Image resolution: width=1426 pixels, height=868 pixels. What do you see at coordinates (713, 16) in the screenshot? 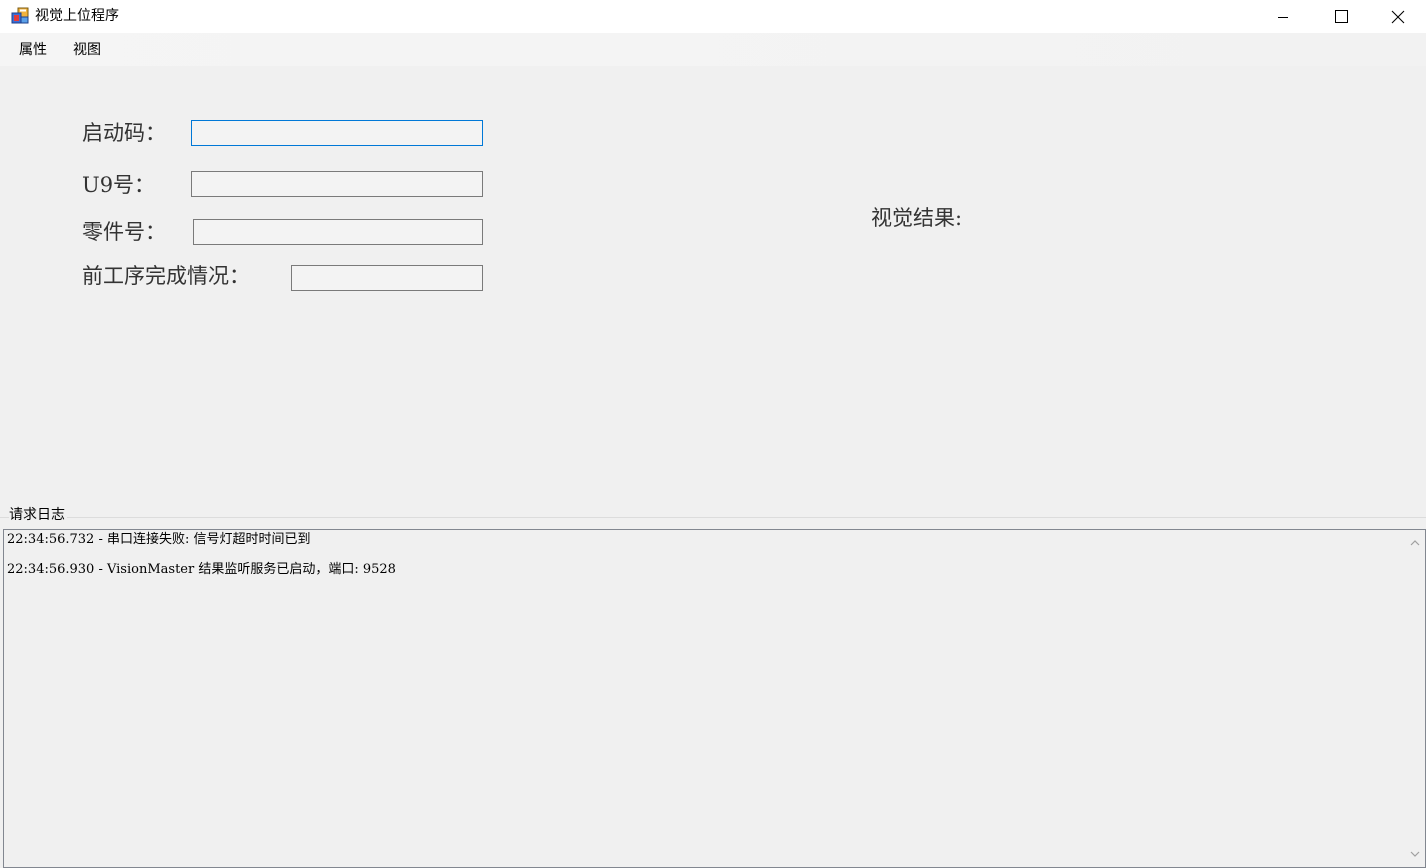
I see `title-bar: 视觉上位程序` at bounding box center [713, 16].